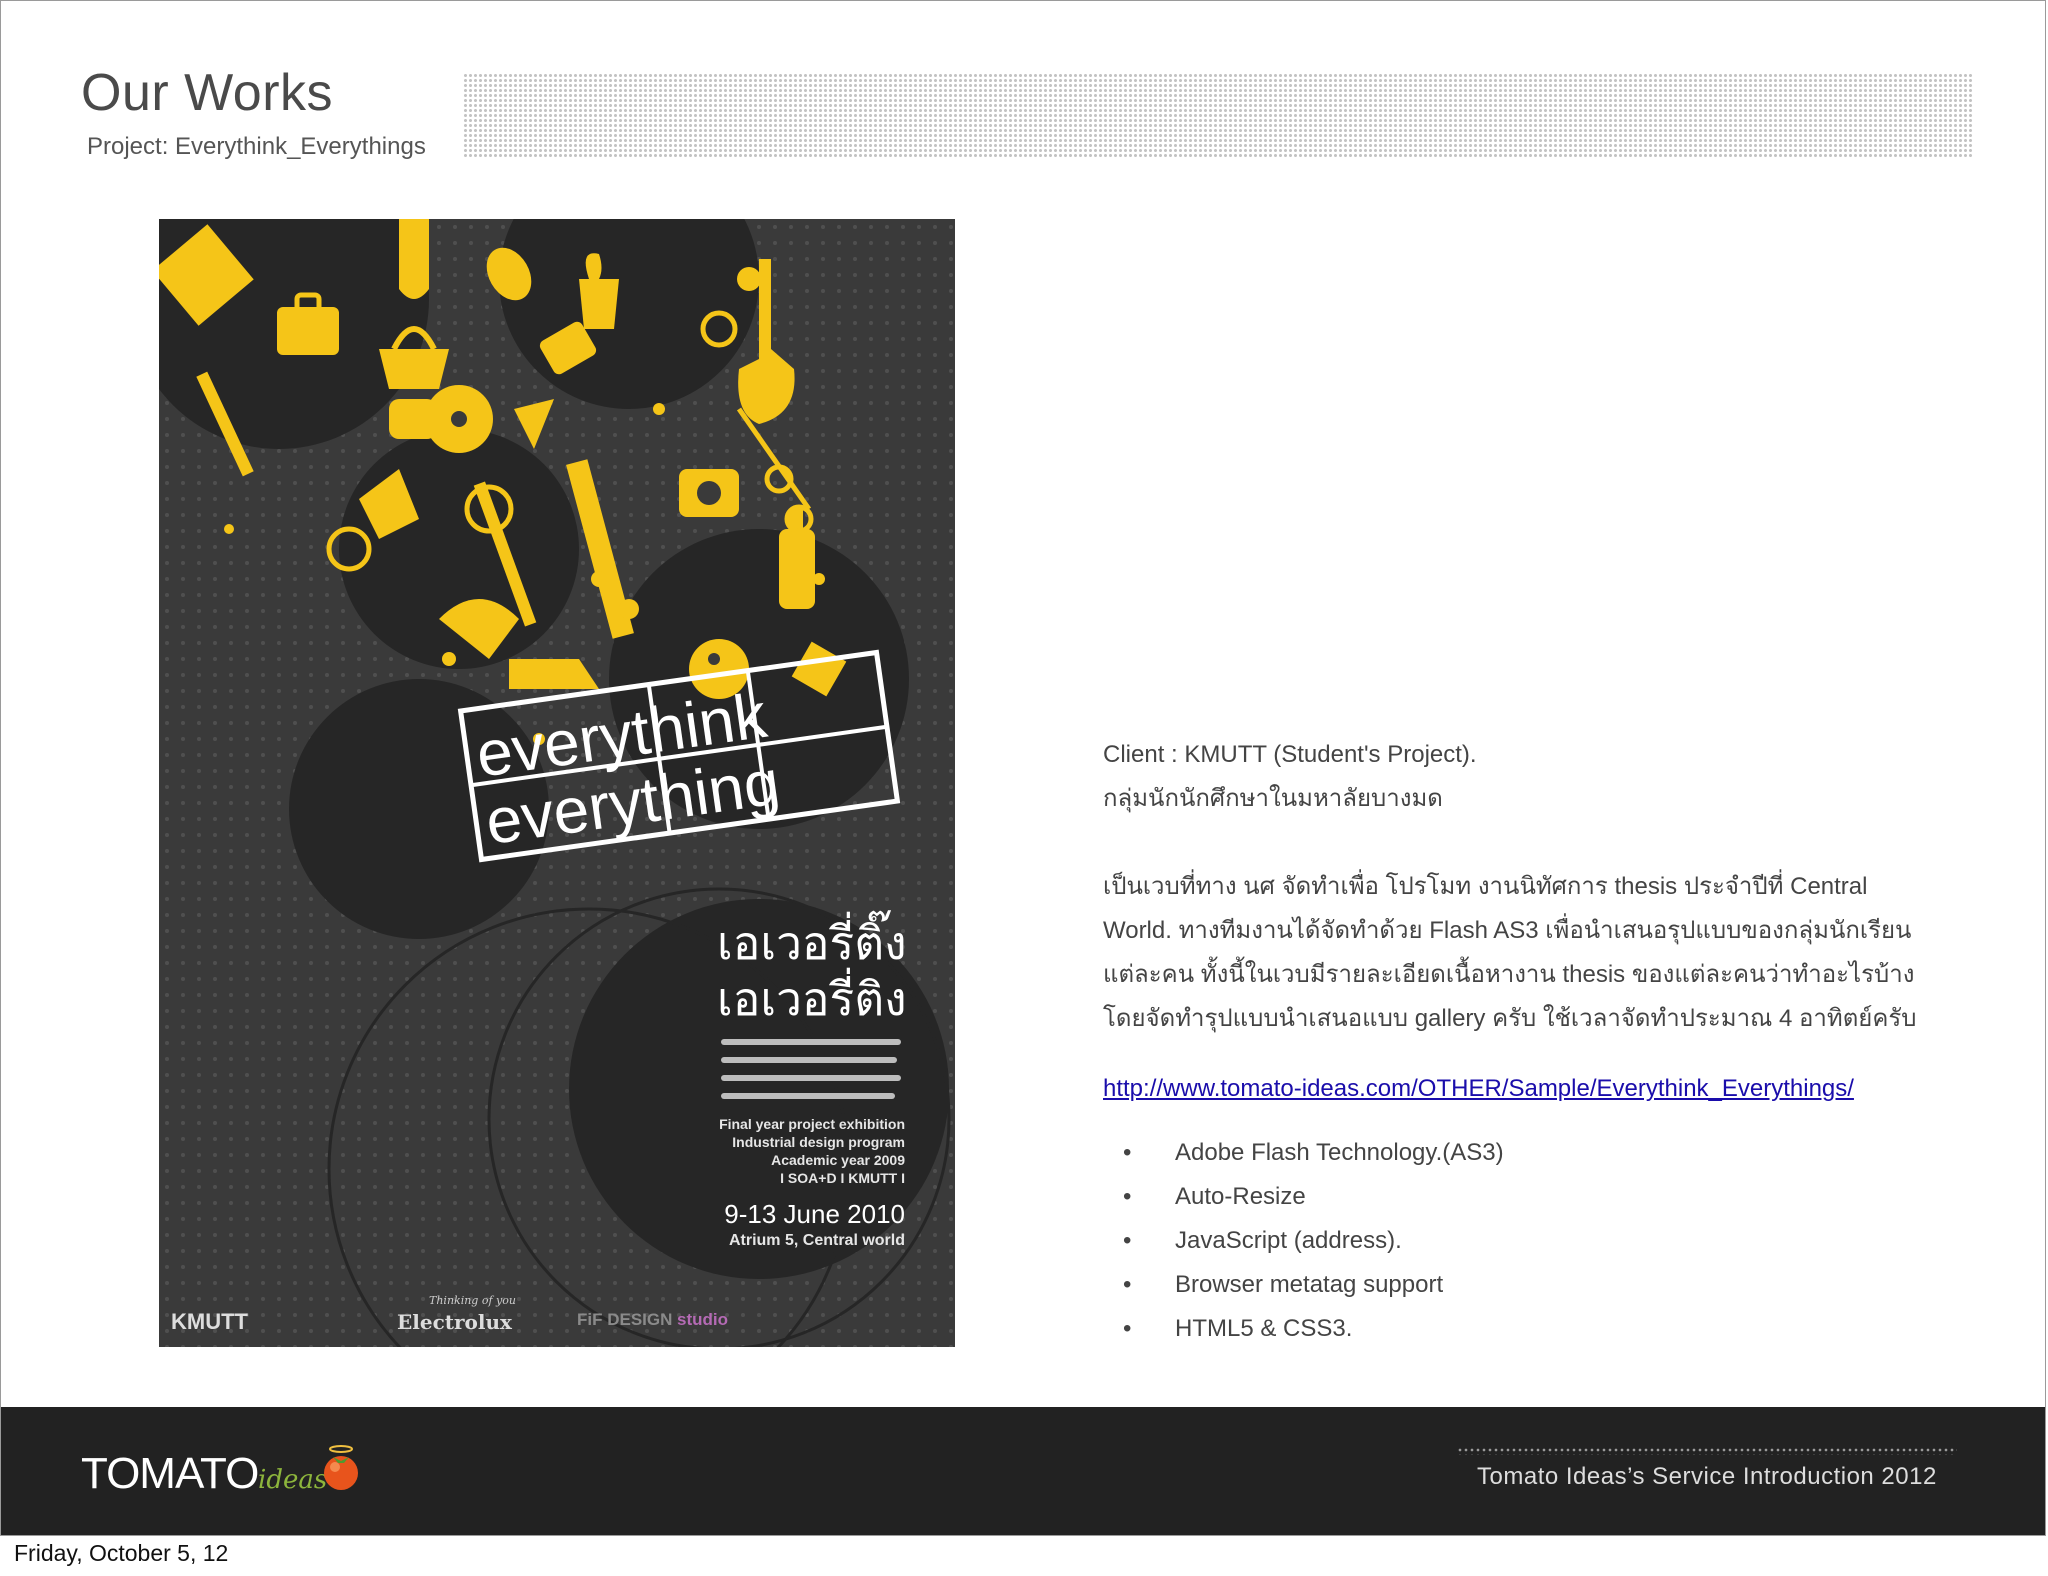 The width and height of the screenshot is (2048, 1576). What do you see at coordinates (812, 1124) in the screenshot?
I see `poster-event-line-1: Final year project exhibition` at bounding box center [812, 1124].